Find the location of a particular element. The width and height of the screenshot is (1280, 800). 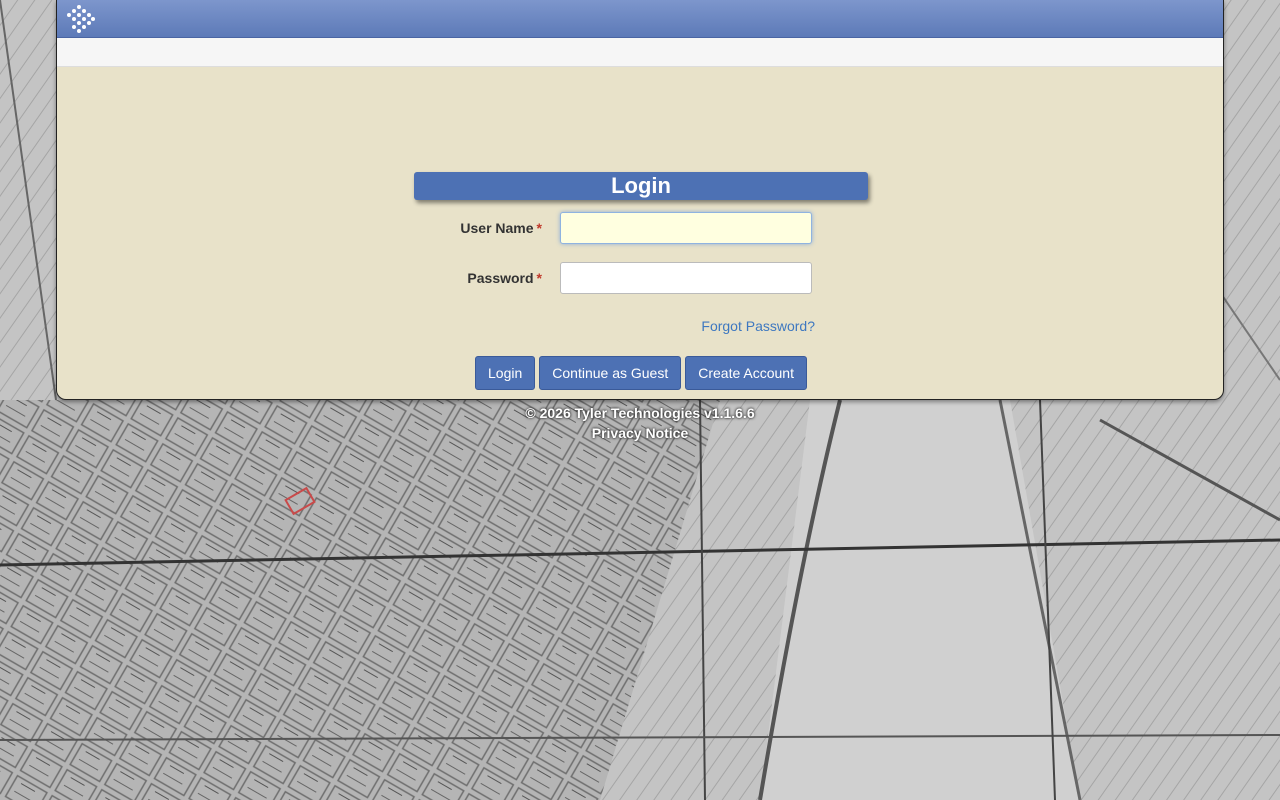

header-bar is located at coordinates (640, 19).